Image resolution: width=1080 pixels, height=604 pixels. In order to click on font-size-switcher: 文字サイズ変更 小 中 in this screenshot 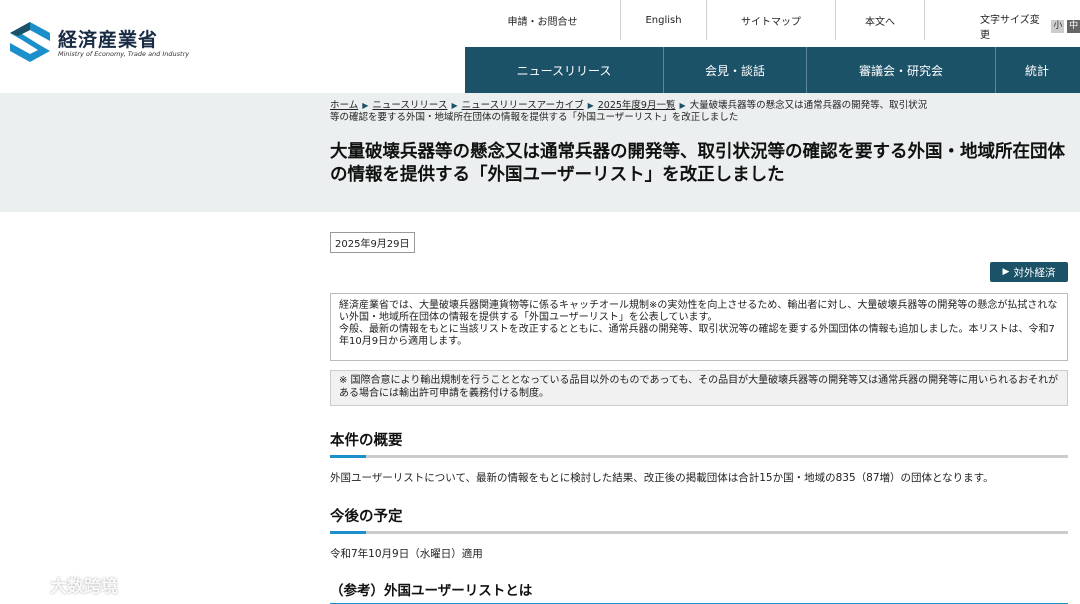, I will do `click(1030, 26)`.